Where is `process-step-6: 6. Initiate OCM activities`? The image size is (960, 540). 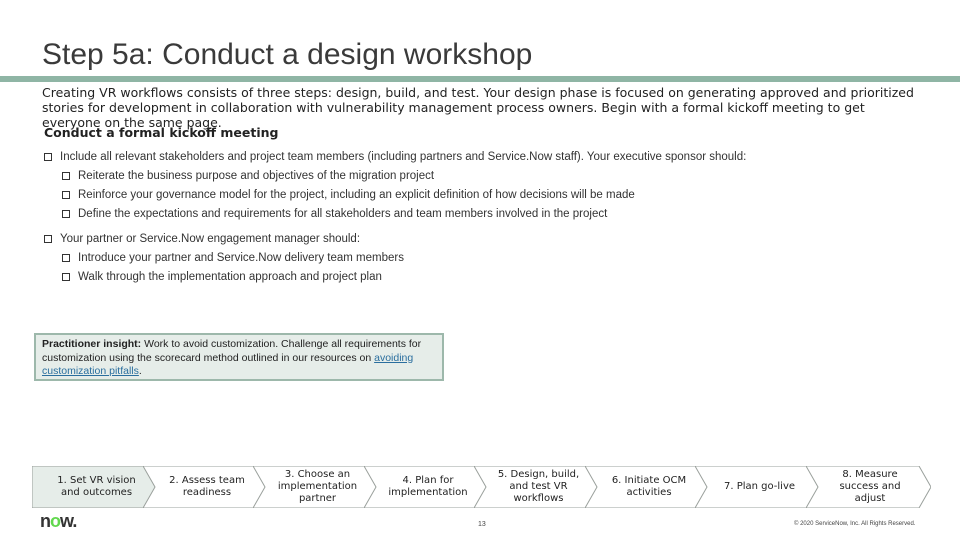
process-step-6: 6. Initiate OCM activities is located at coordinates (647, 487).